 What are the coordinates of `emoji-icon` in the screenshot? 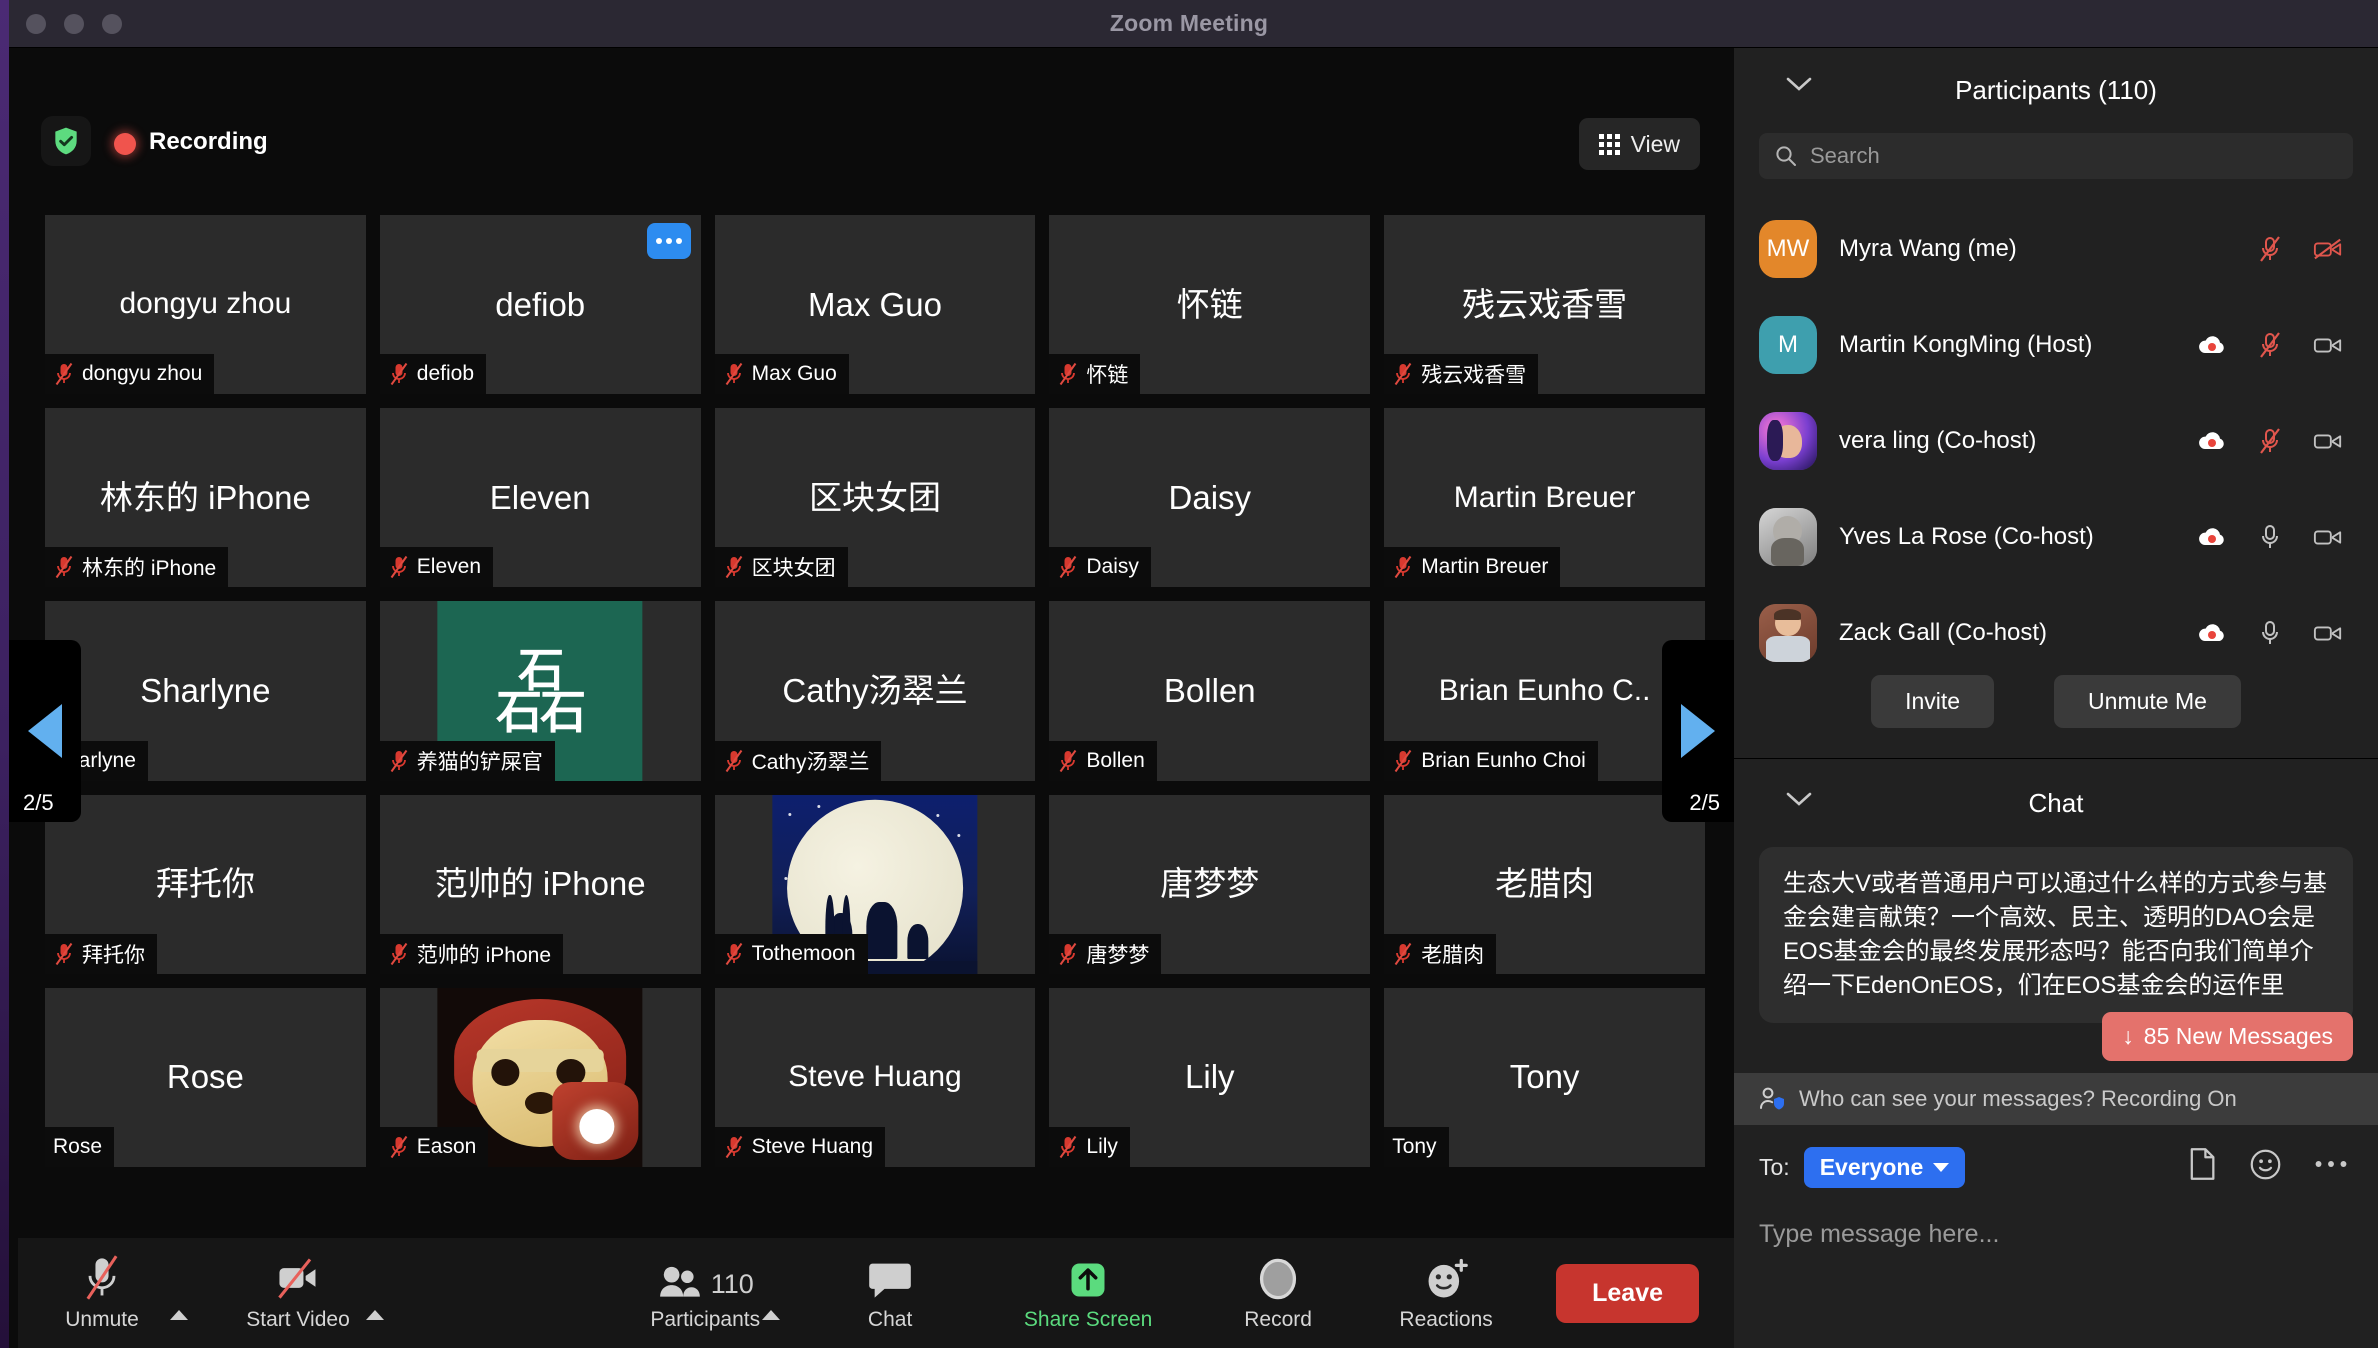 It's located at (2265, 1164).